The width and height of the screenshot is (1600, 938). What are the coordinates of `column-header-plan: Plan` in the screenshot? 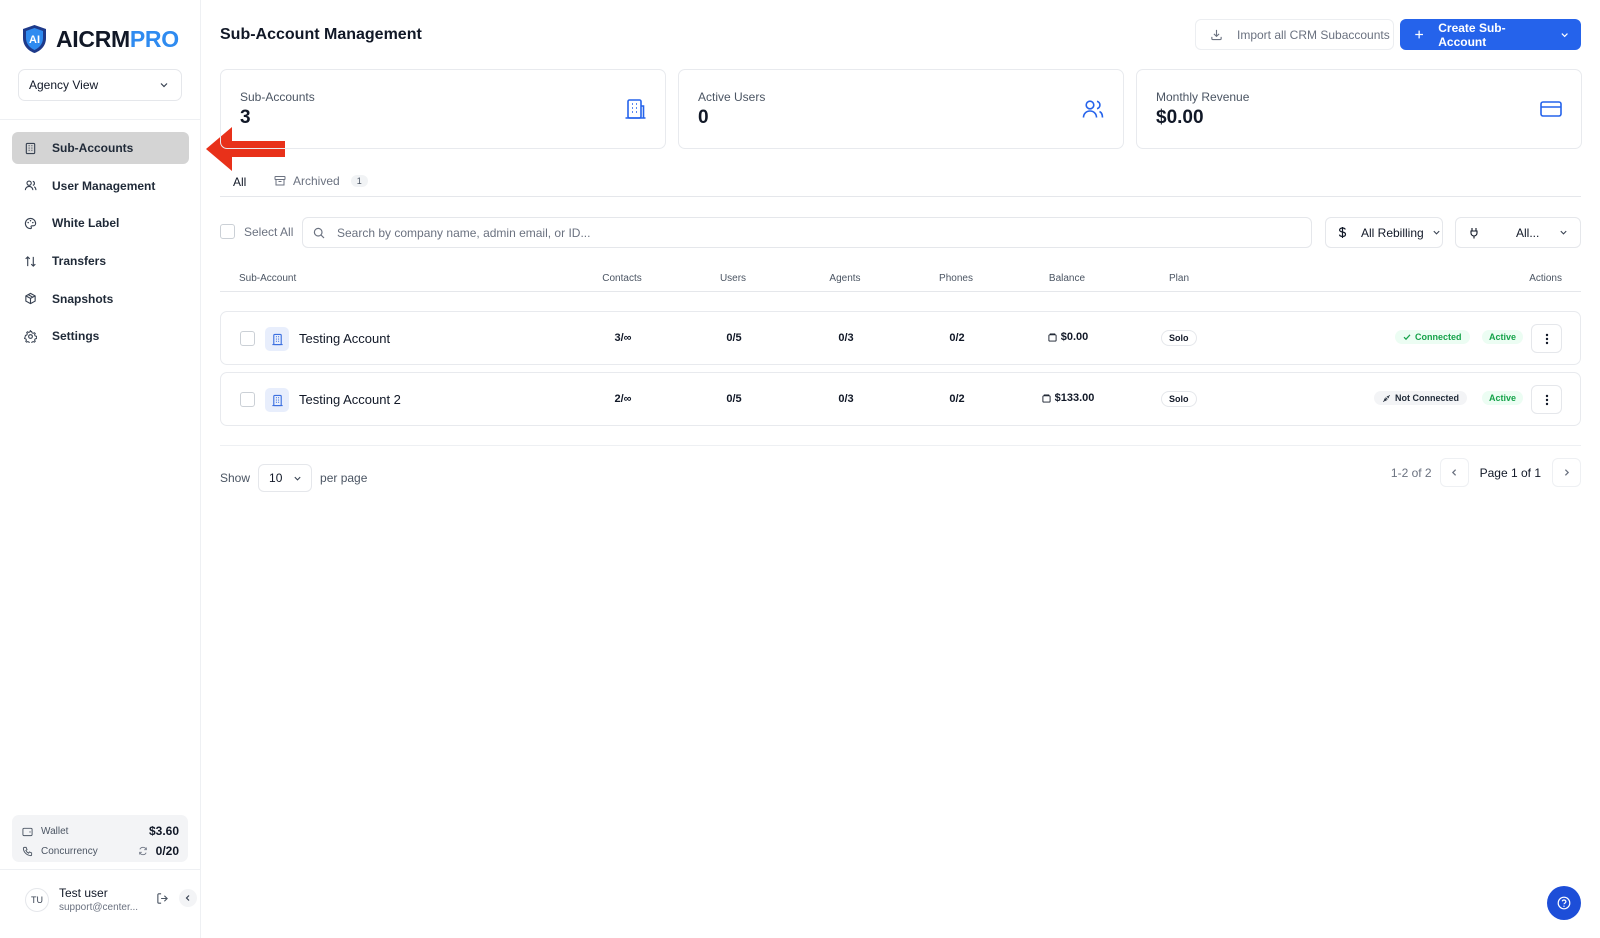 It's located at (1179, 278).